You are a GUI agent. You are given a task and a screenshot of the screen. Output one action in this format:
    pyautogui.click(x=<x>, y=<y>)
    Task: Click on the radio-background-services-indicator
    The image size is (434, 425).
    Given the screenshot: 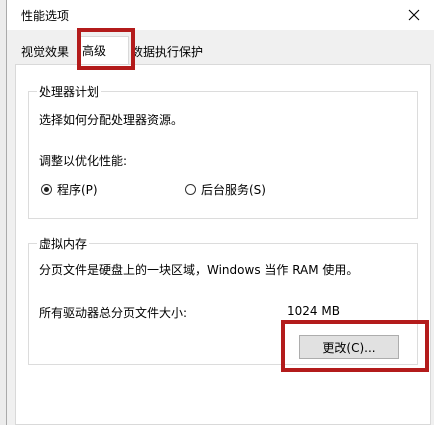 What is the action you would take?
    pyautogui.click(x=190, y=189)
    